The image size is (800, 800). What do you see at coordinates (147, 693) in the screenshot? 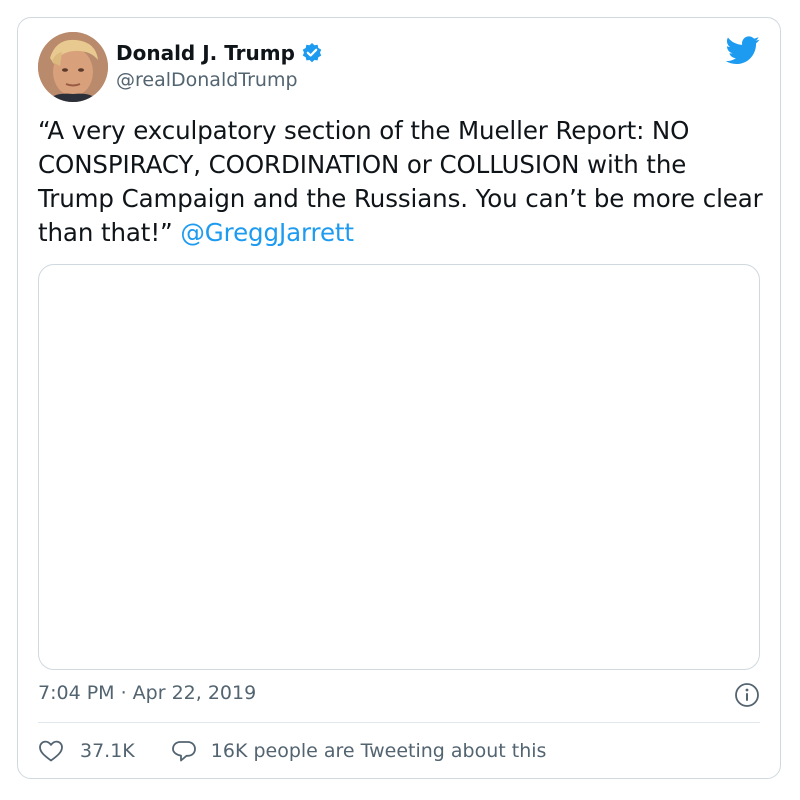
I see `tweet-timestamp: 7:04 PM · Apr 22, 2019` at bounding box center [147, 693].